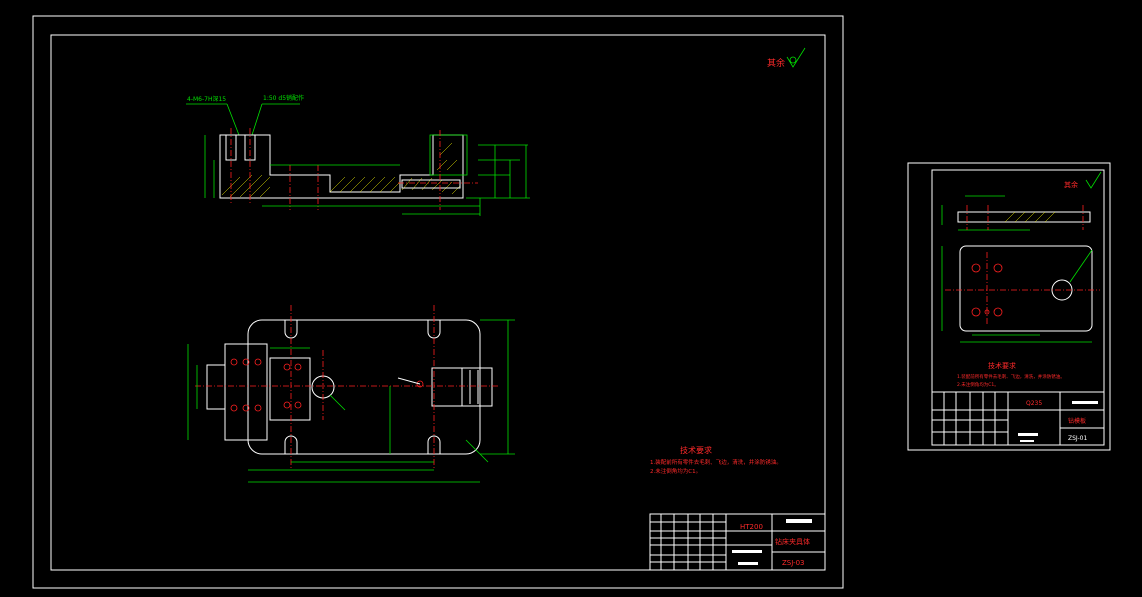  What do you see at coordinates (716, 462) in the screenshot?
I see `tech-req-1: 1.装配前所有零件去毛刺、飞边，清洗，并涂防锈油。` at bounding box center [716, 462].